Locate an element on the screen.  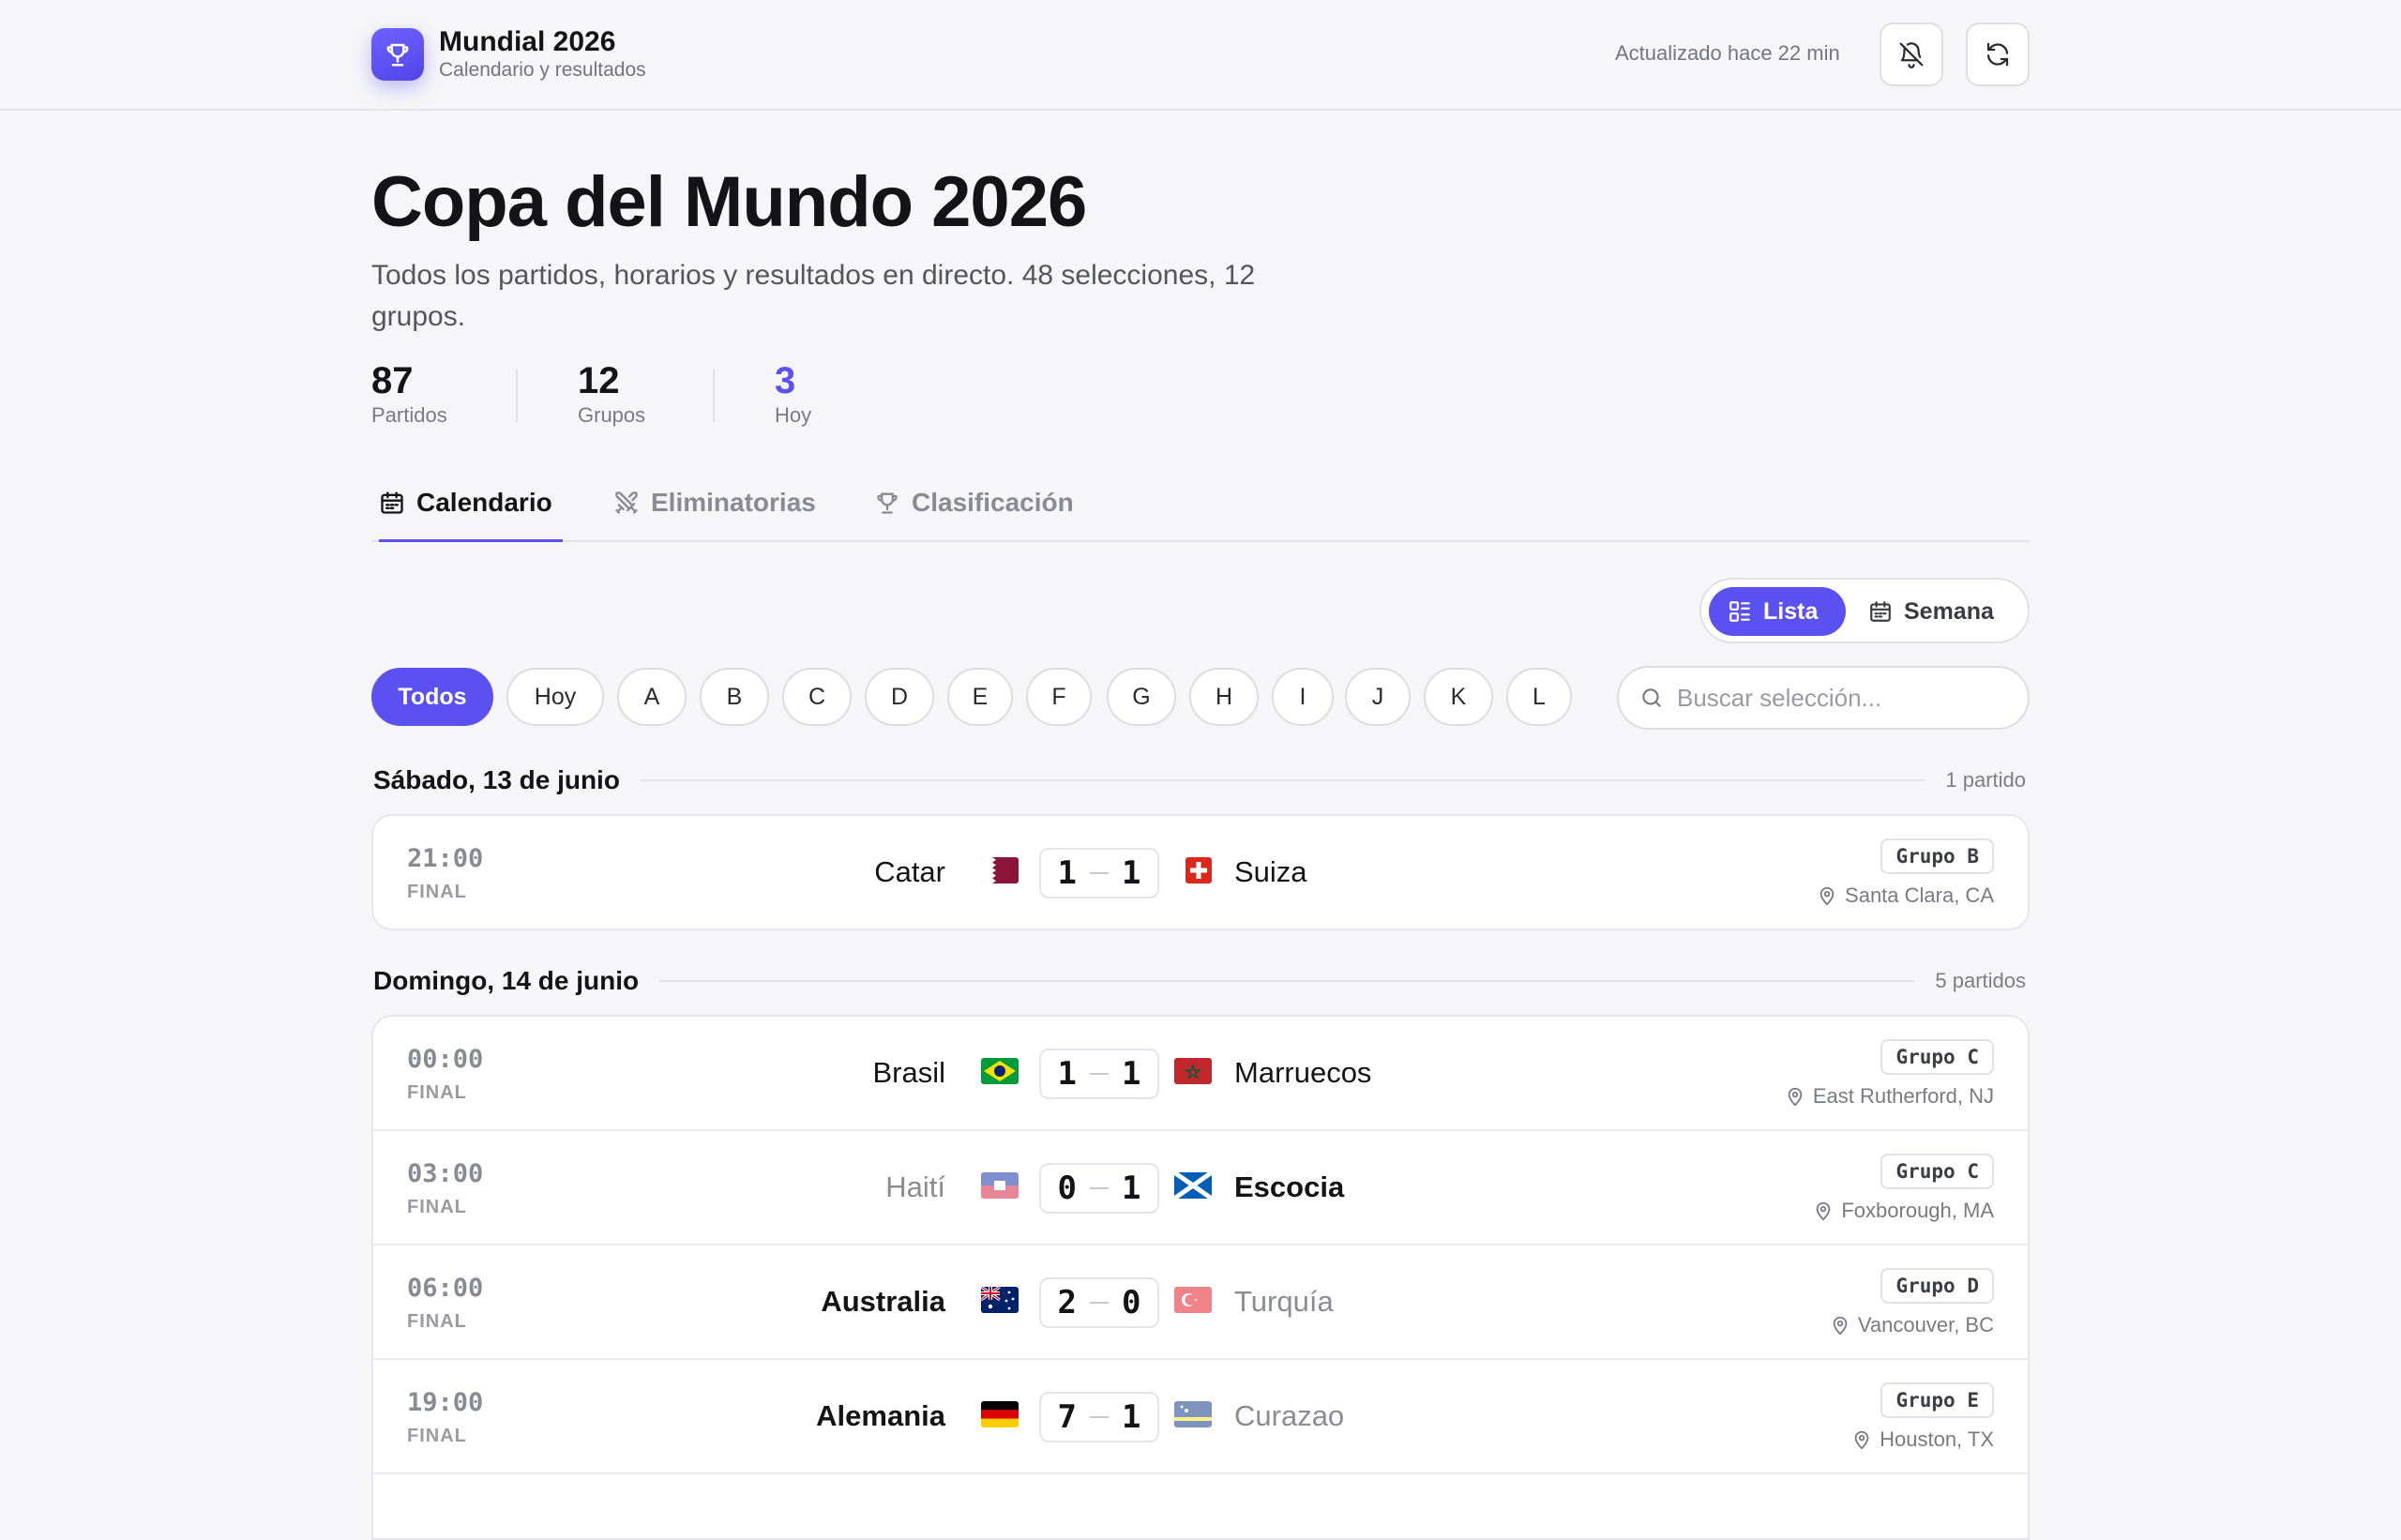
view-week-button: Semana is located at coordinates (1931, 611).